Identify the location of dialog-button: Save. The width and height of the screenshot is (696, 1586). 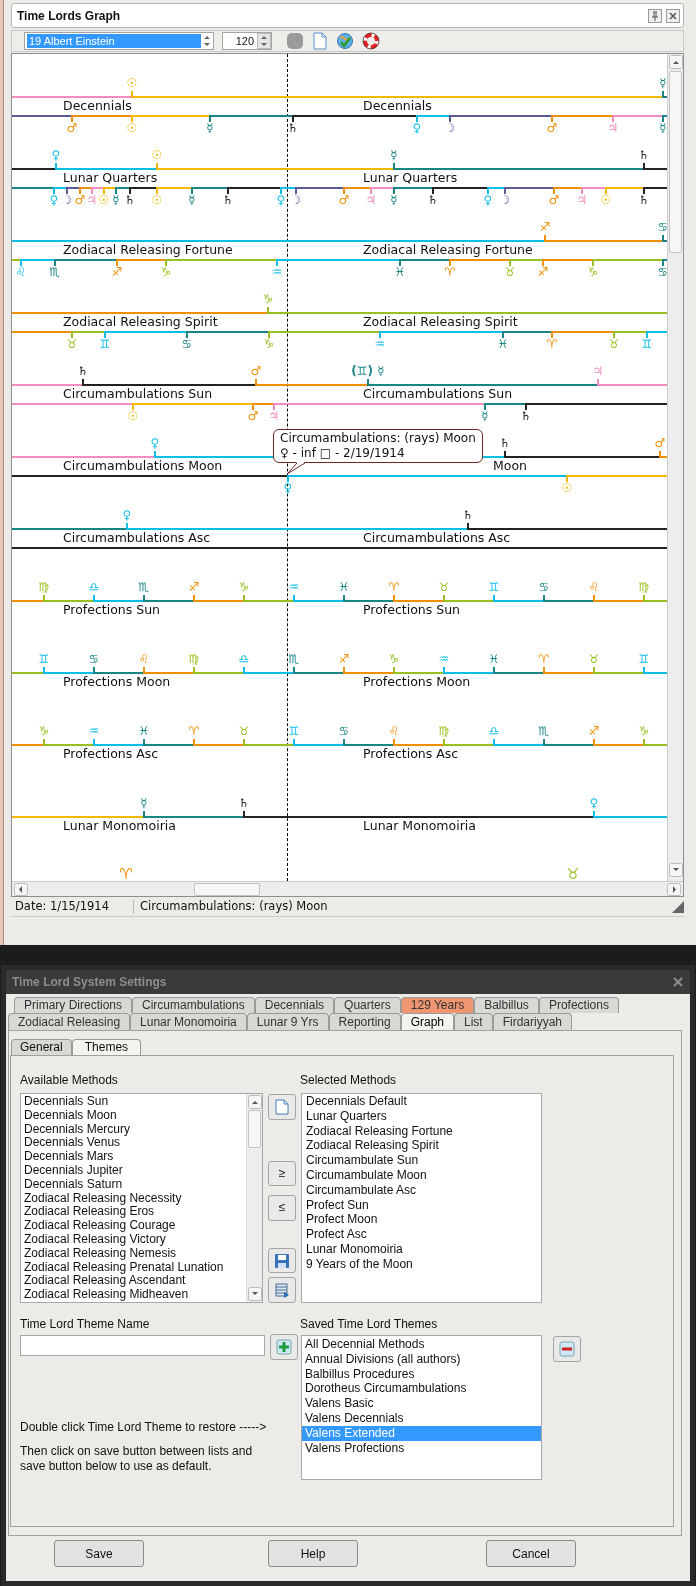
(99, 1553).